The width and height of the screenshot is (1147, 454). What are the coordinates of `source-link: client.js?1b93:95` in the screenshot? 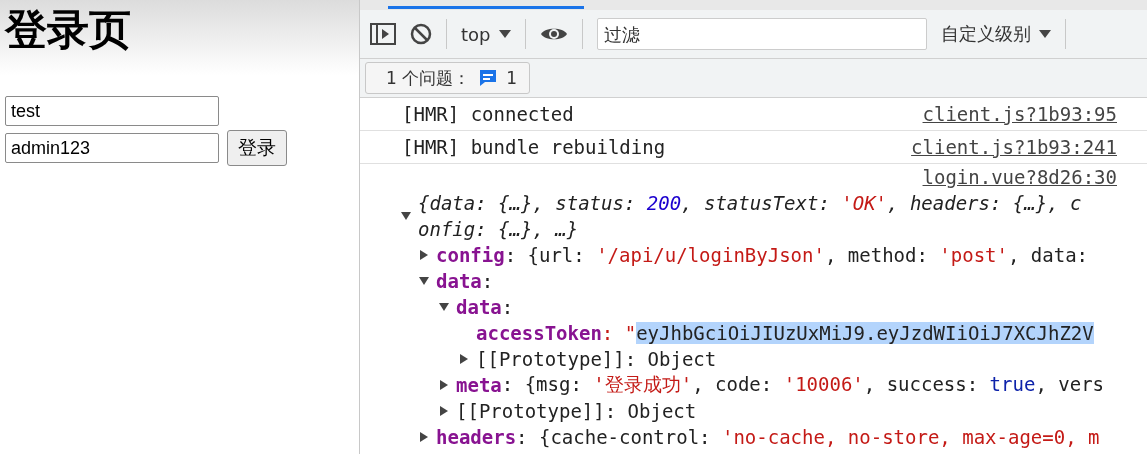 It's located at (1019, 114).